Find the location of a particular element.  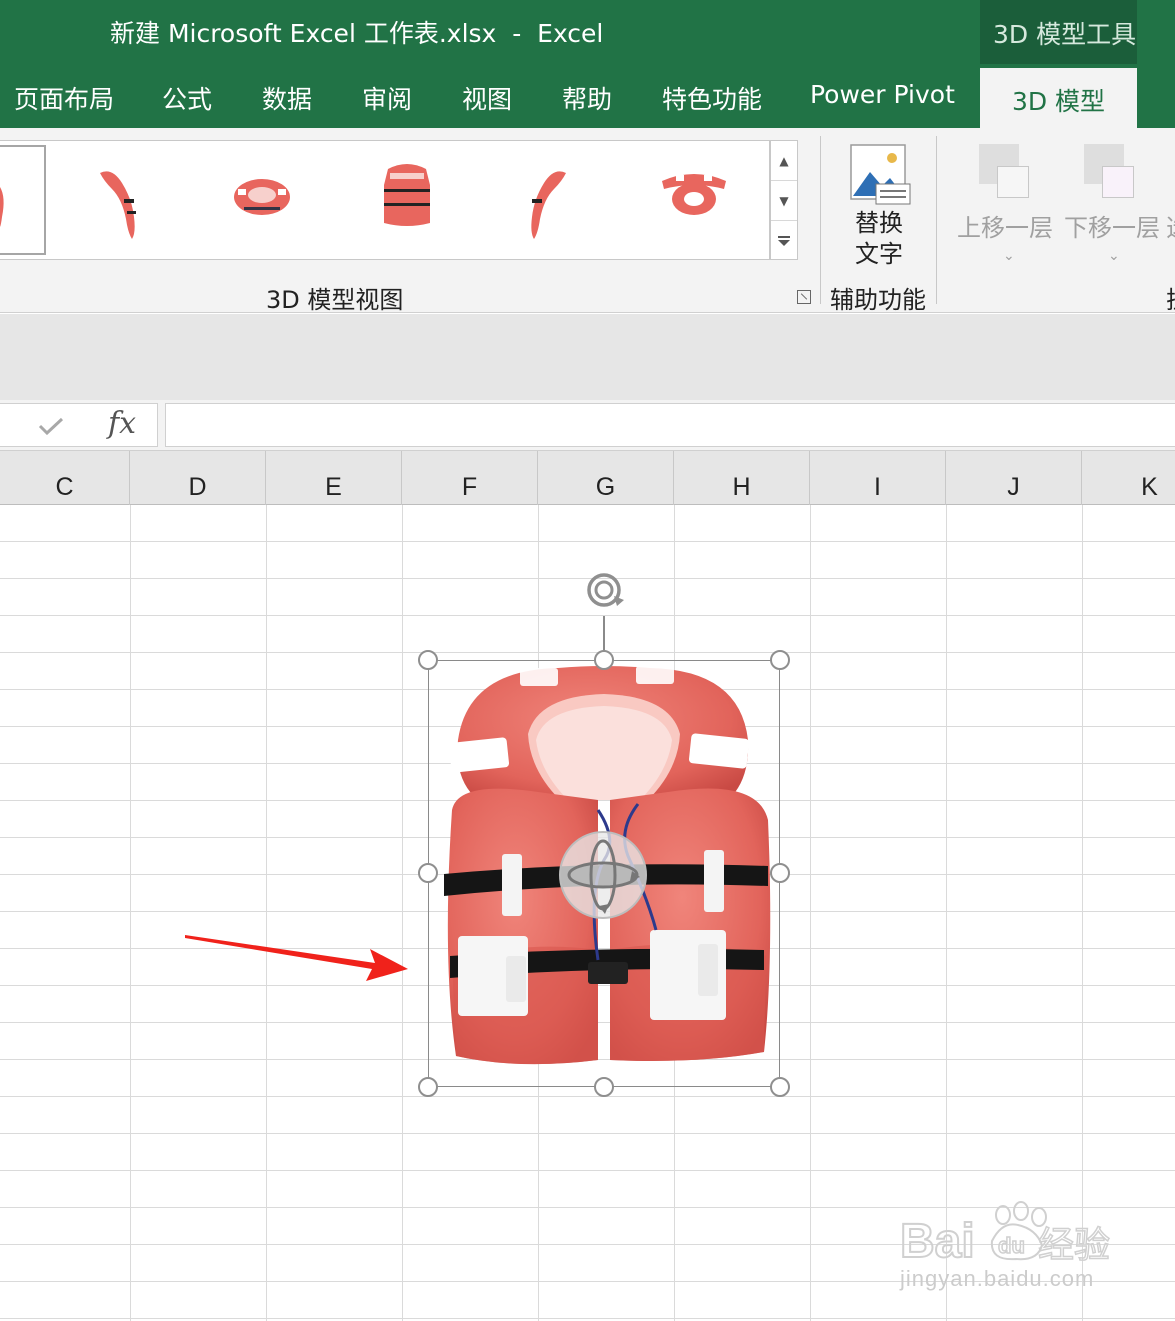

tab-formulas: 公式 is located at coordinates (187, 98).